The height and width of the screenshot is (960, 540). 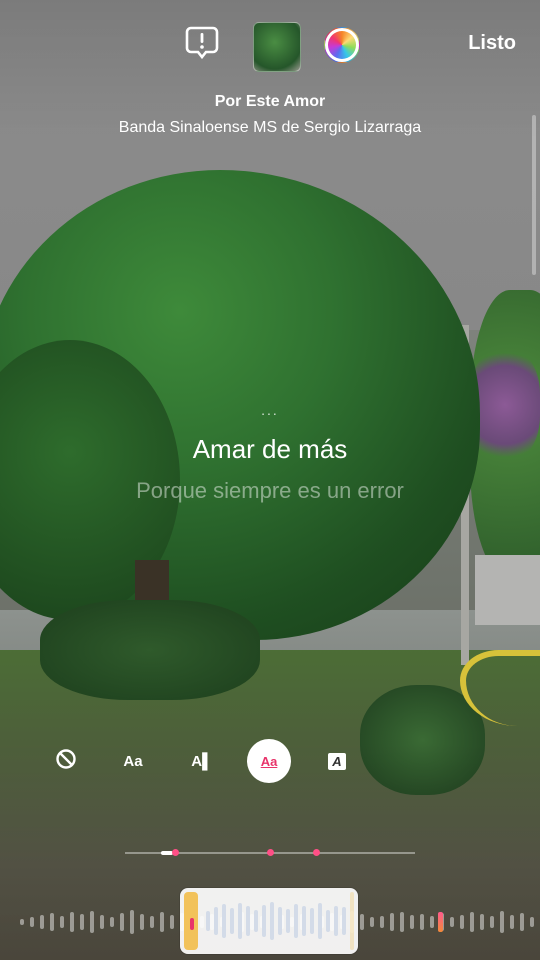 I want to click on alert-bubble-icon, so click(x=202, y=42).